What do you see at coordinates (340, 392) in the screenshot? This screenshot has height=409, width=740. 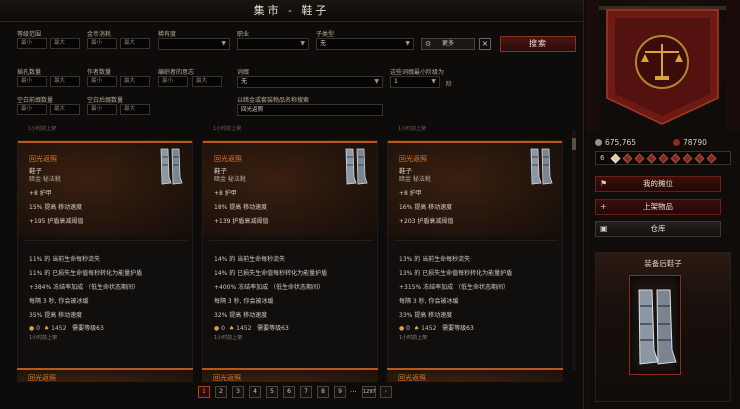 I see `page-button: 9` at bounding box center [340, 392].